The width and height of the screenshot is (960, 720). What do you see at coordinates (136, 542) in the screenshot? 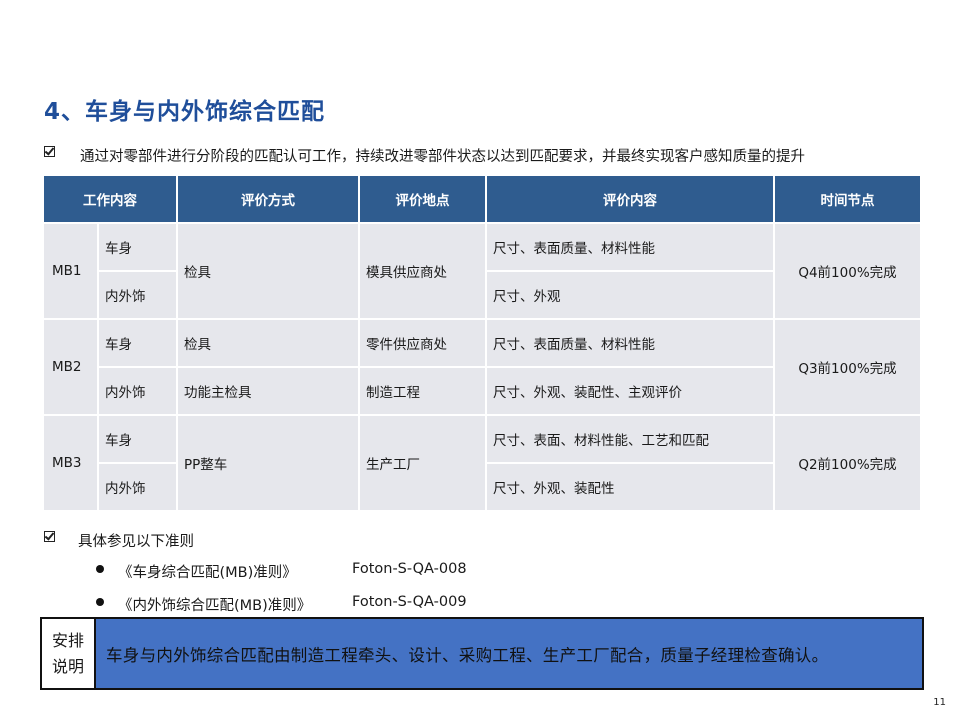
I see `references-heading: 具体参见以下准则` at bounding box center [136, 542].